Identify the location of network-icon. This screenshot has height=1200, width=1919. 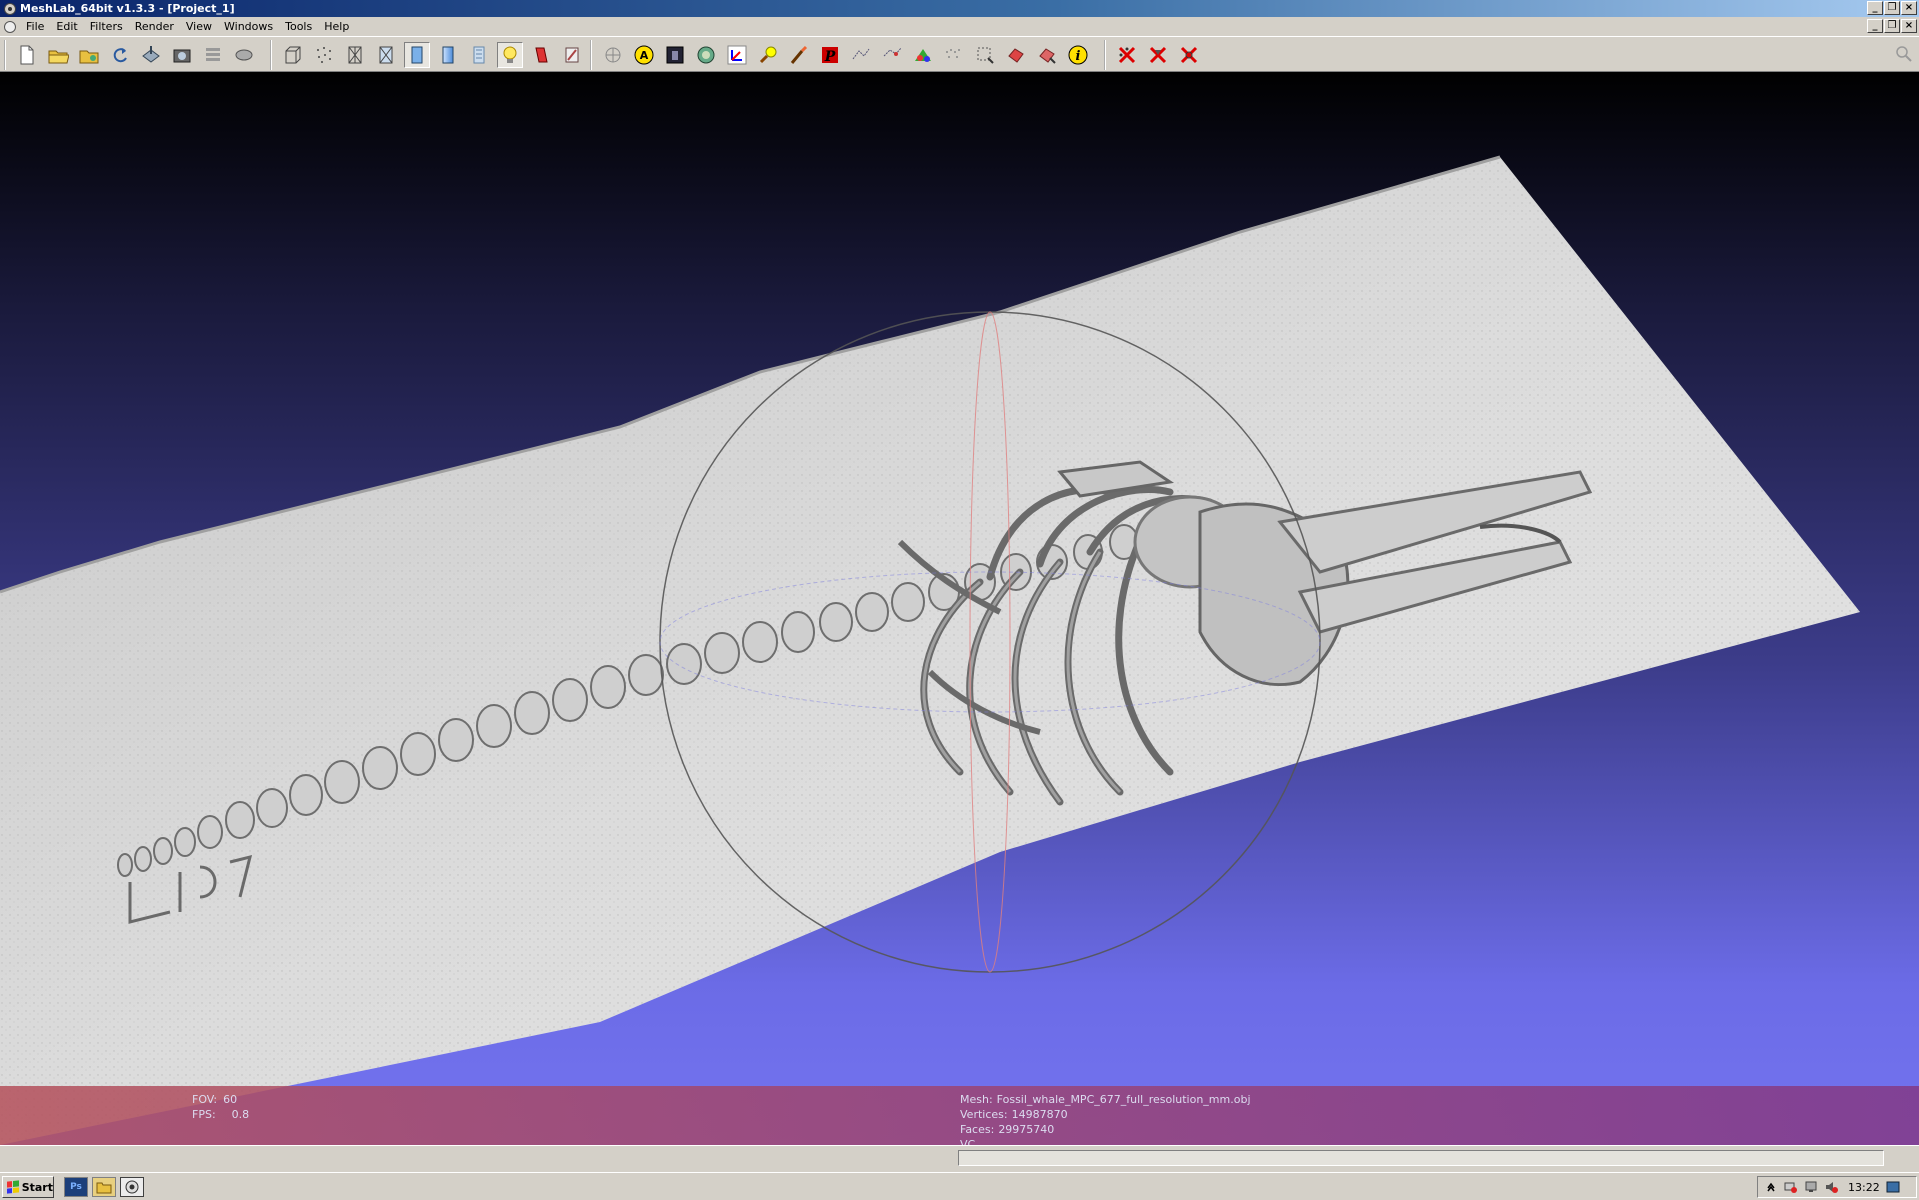
(1791, 1187).